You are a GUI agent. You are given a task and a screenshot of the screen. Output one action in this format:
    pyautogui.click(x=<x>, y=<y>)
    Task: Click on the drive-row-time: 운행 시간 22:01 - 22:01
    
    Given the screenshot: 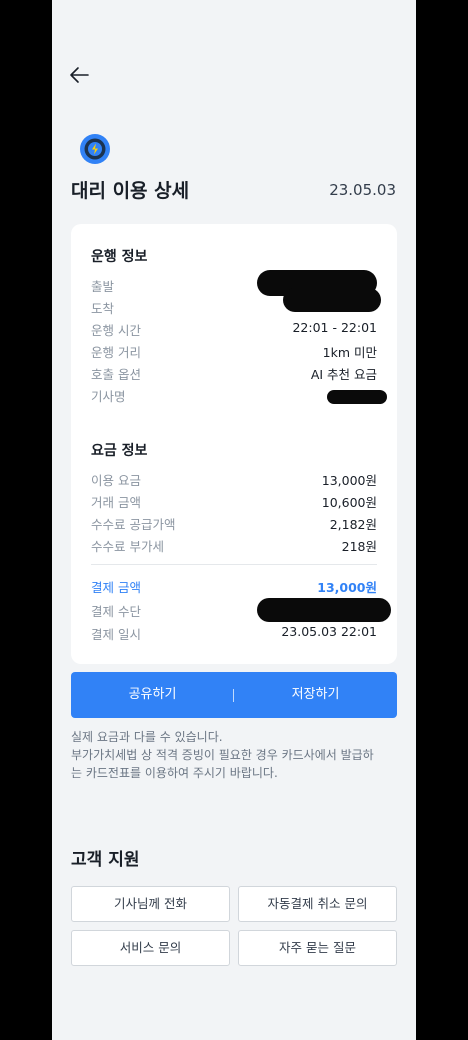 What is the action you would take?
    pyautogui.click(x=234, y=330)
    